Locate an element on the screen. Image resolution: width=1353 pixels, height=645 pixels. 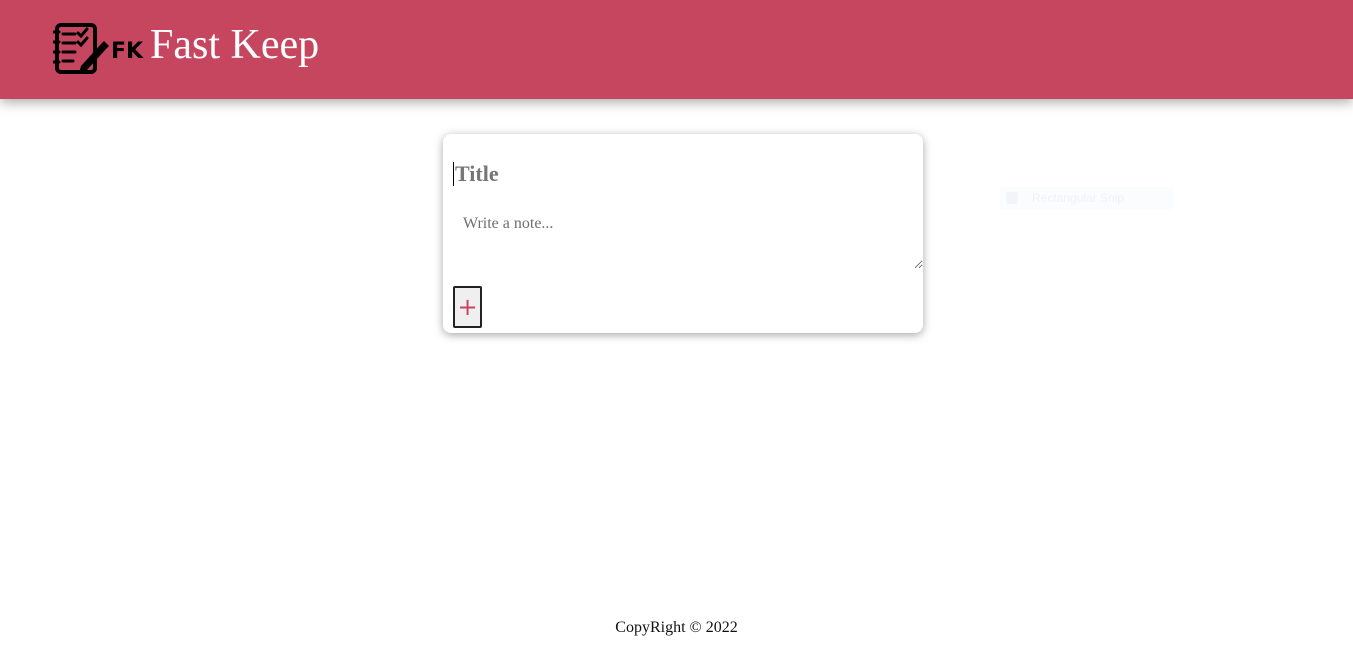
plus-icon: + is located at coordinates (467, 307).